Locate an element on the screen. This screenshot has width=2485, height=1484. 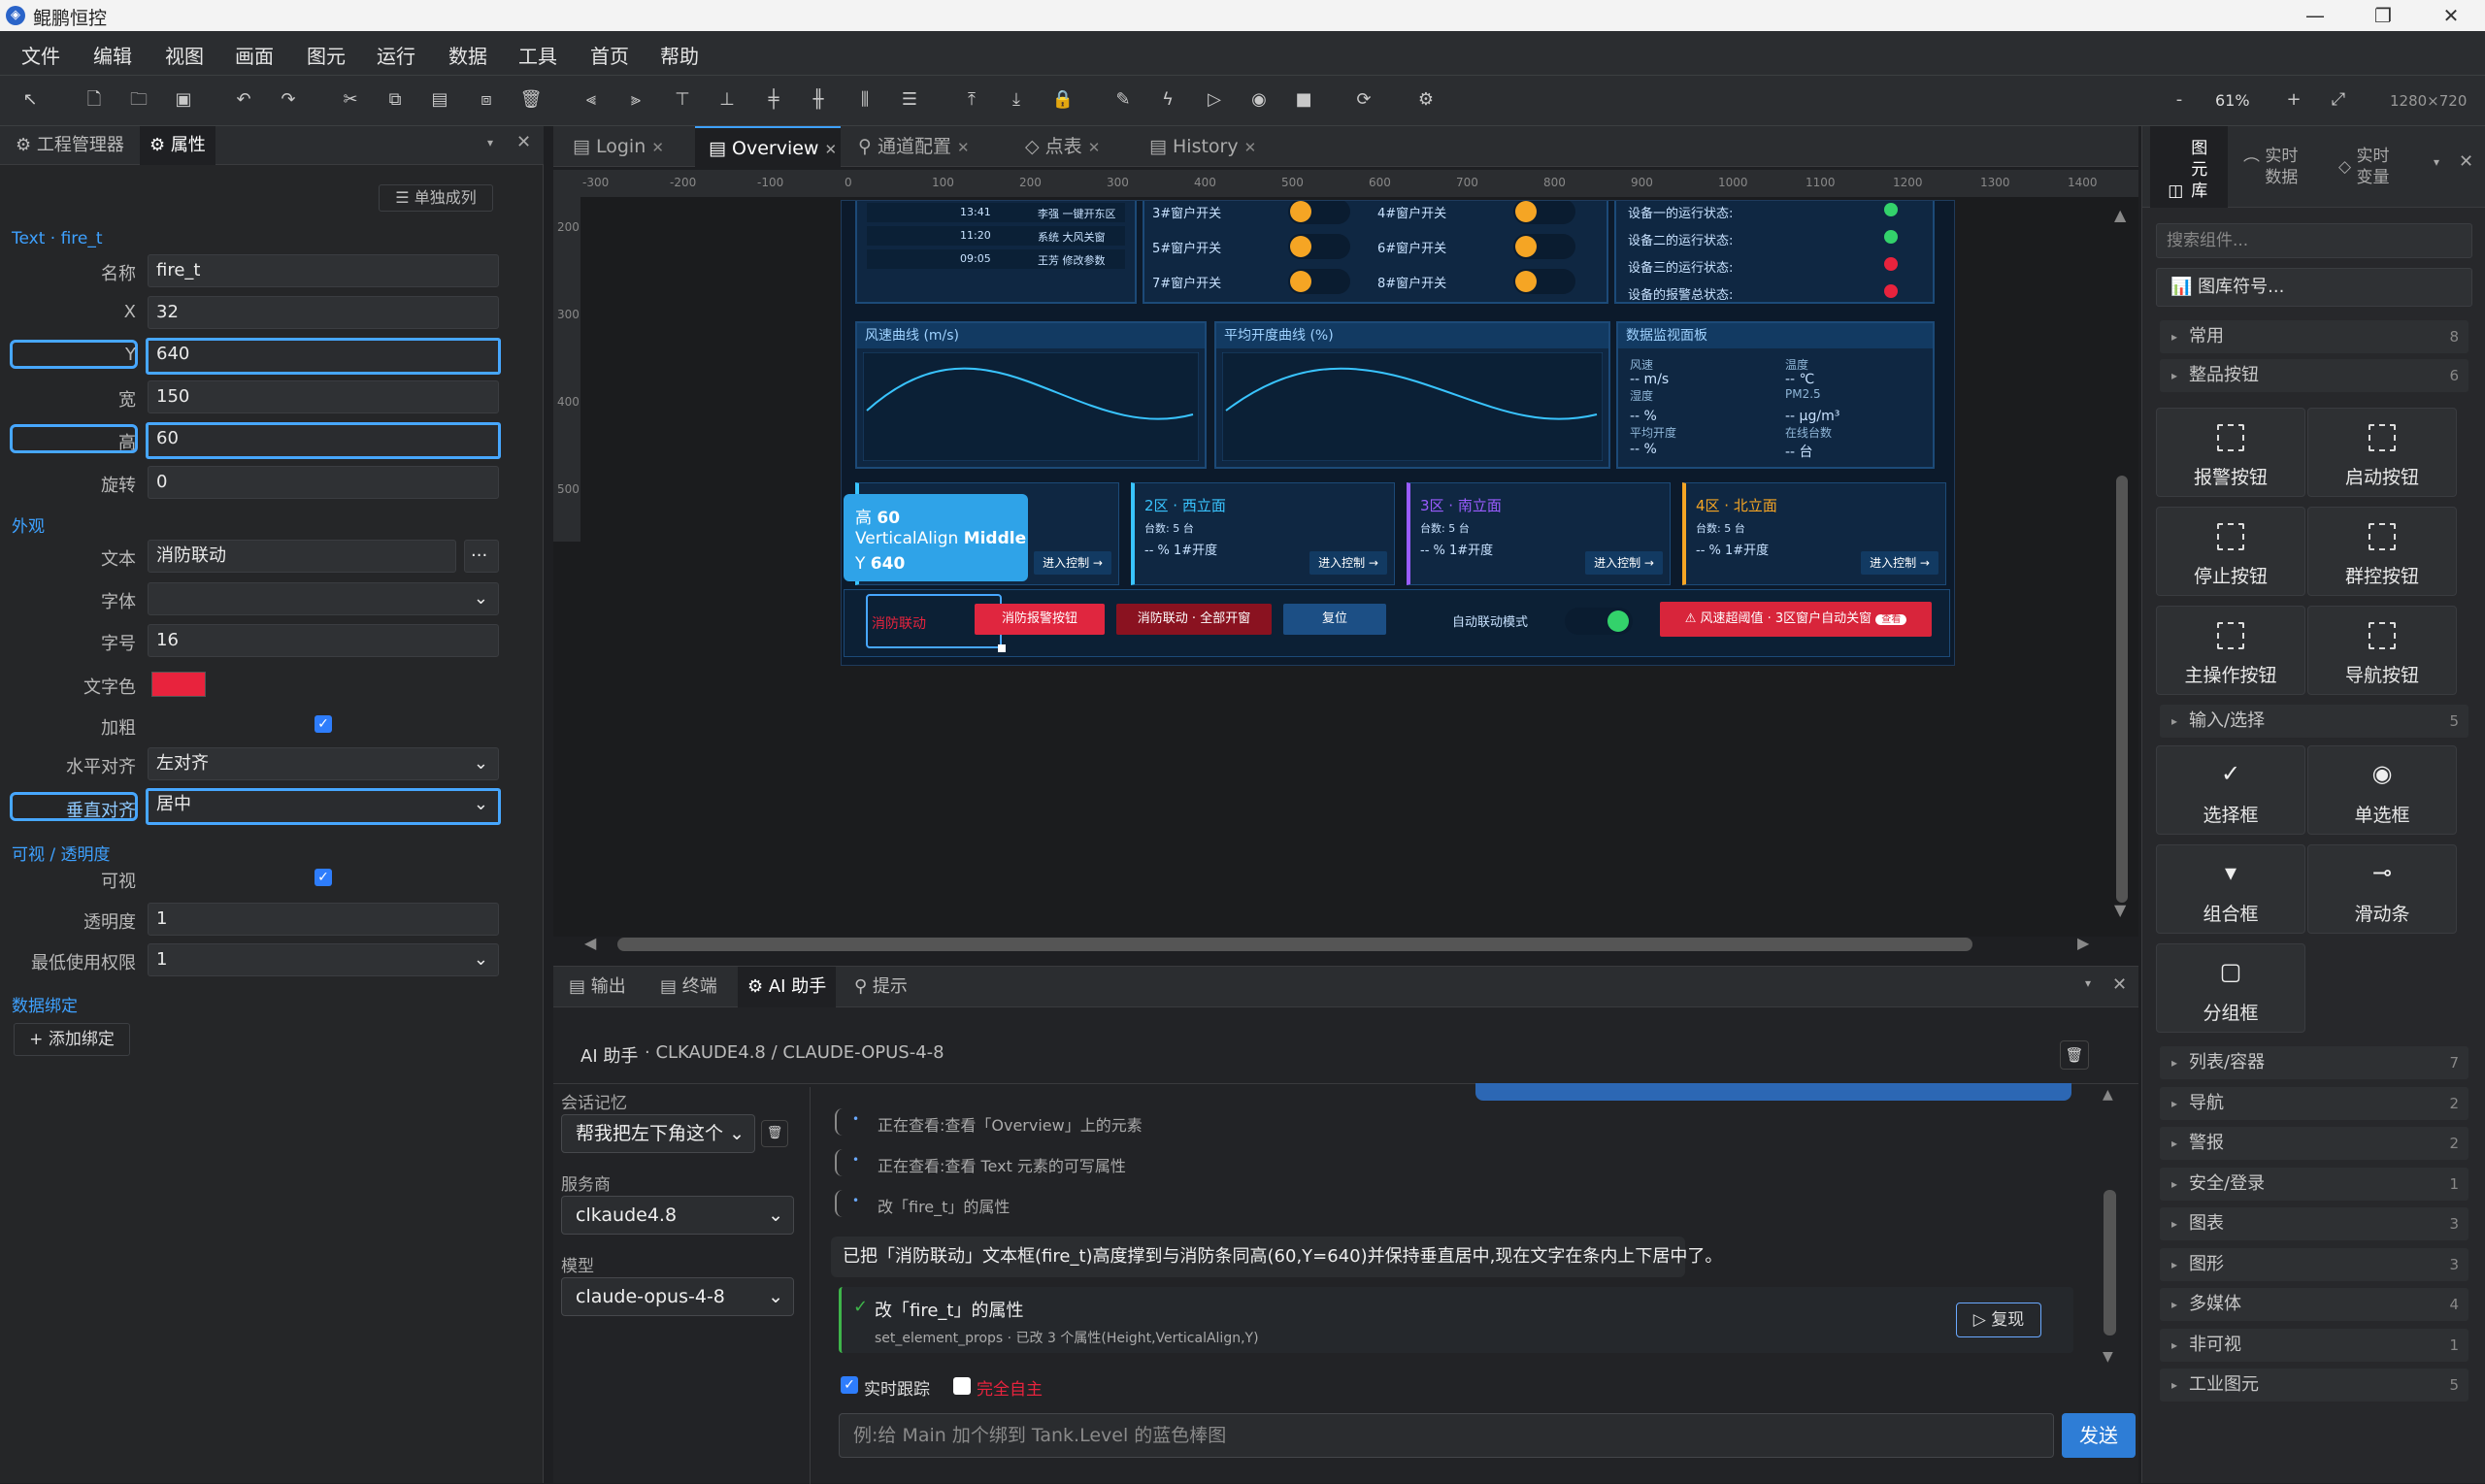
tab-terminal: ▤ 终端 is located at coordinates (688, 987).